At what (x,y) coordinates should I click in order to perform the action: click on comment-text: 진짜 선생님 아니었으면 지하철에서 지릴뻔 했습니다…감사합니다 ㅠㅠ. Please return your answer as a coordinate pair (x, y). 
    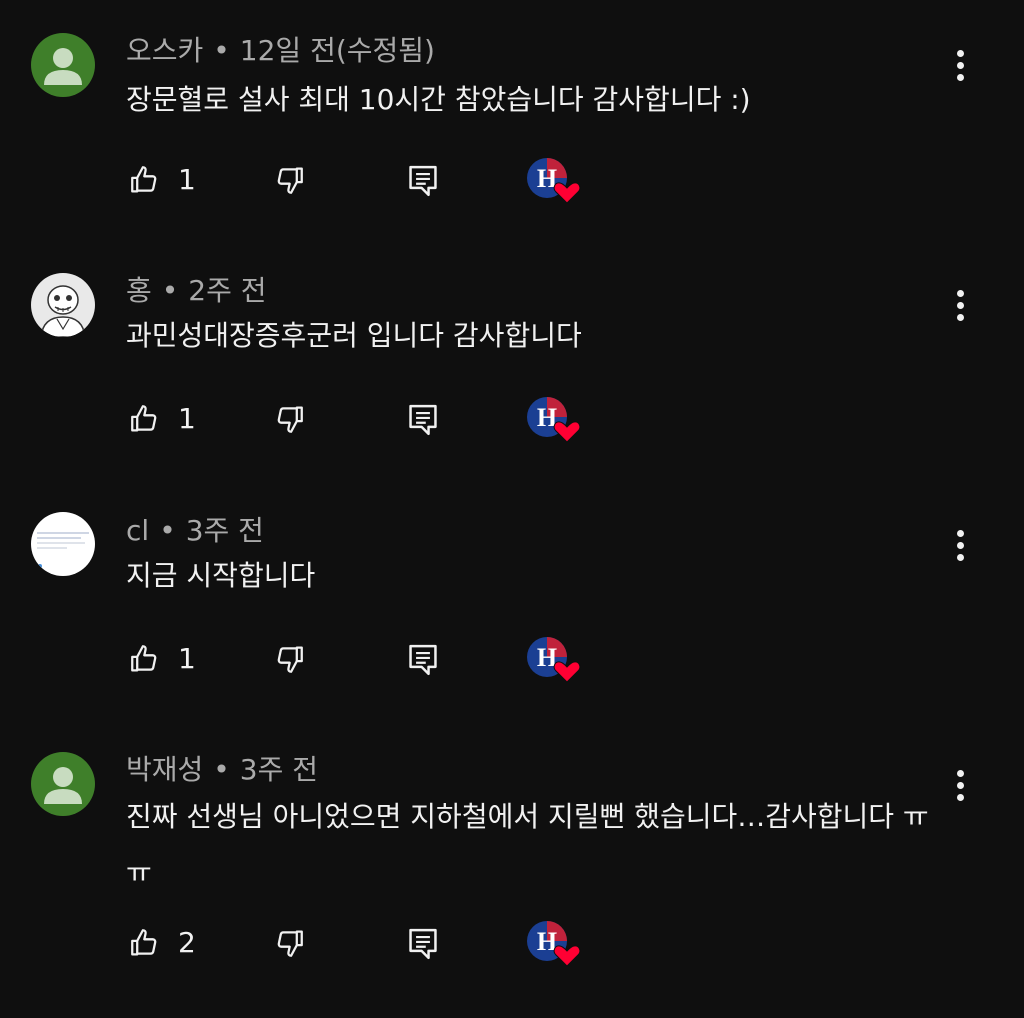
    Looking at the image, I should click on (527, 844).